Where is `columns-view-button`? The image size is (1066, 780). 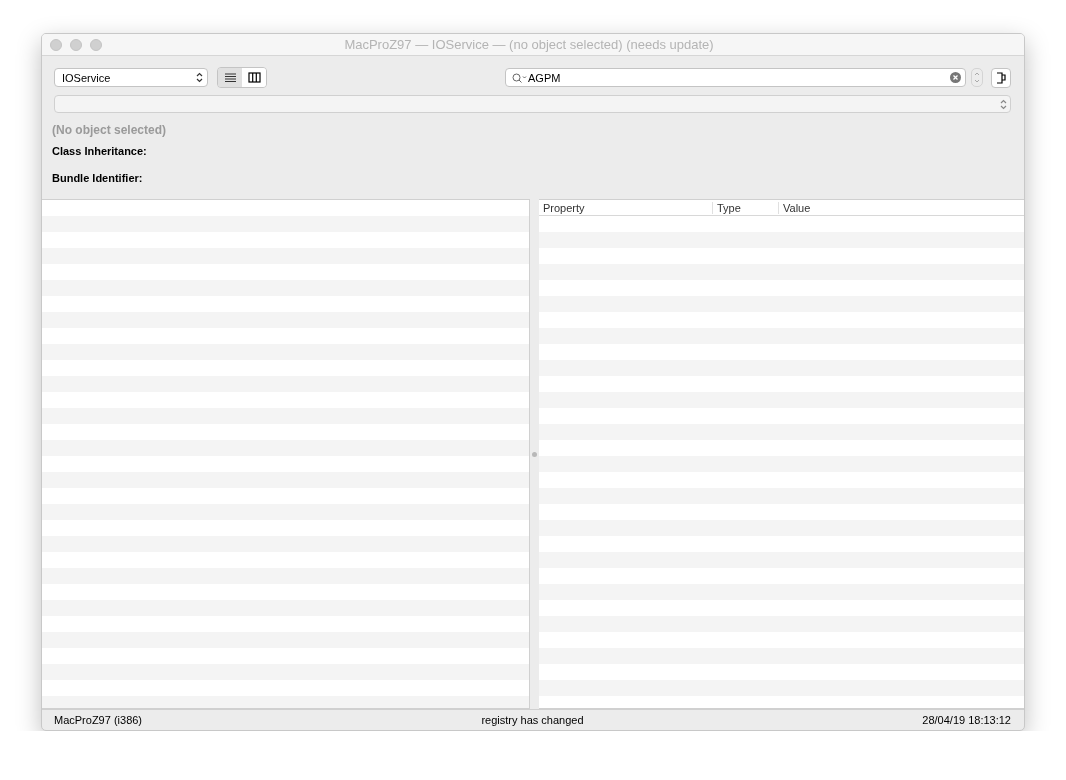
columns-view-button is located at coordinates (254, 77).